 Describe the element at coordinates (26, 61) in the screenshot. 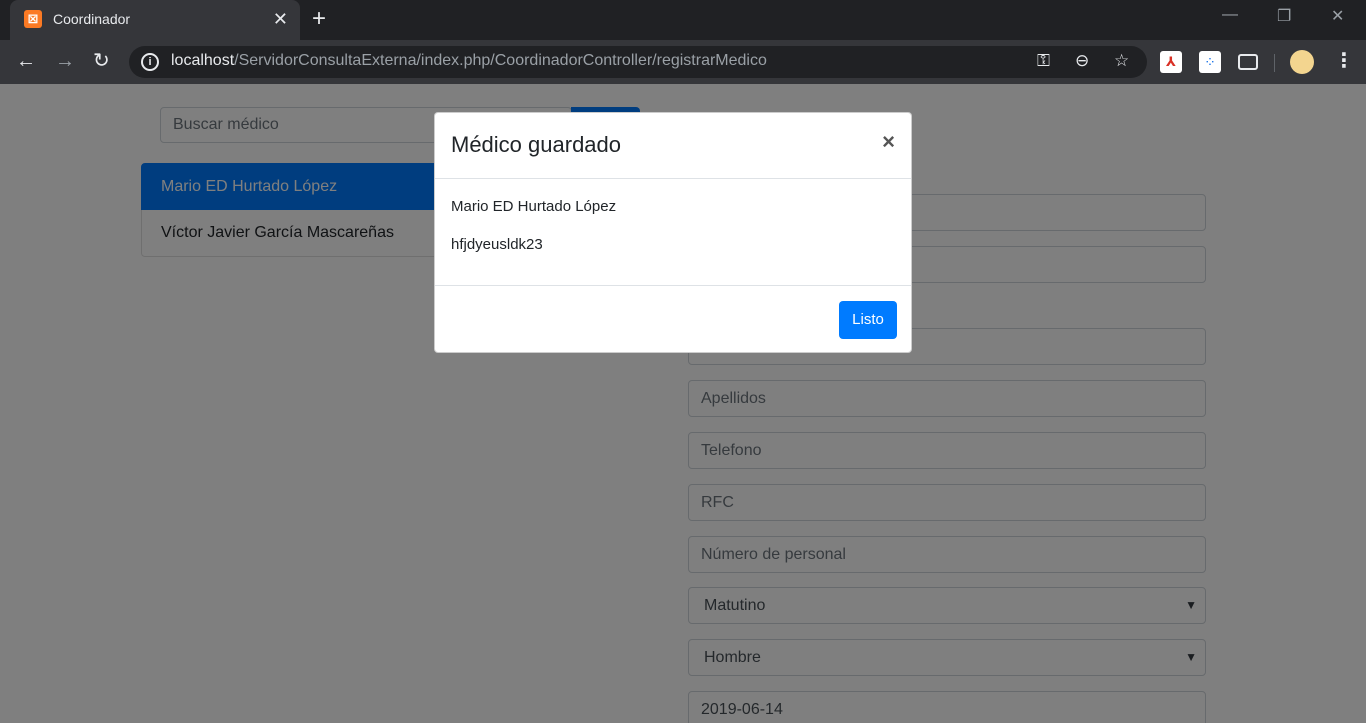

I see `back-icon: ←` at that location.